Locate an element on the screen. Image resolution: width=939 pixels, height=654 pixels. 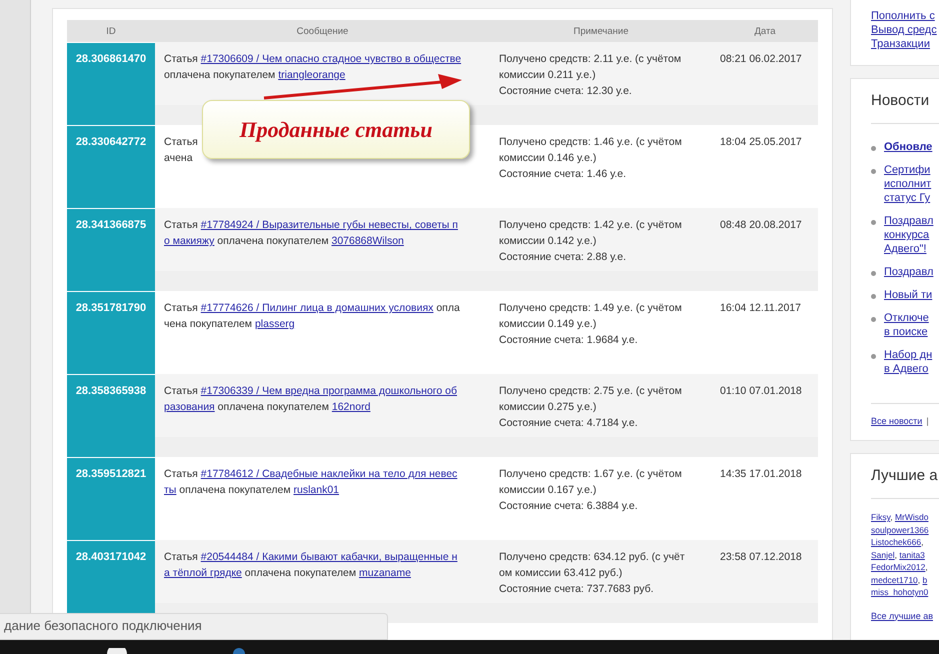
text-link: tanita3 is located at coordinates (912, 555).